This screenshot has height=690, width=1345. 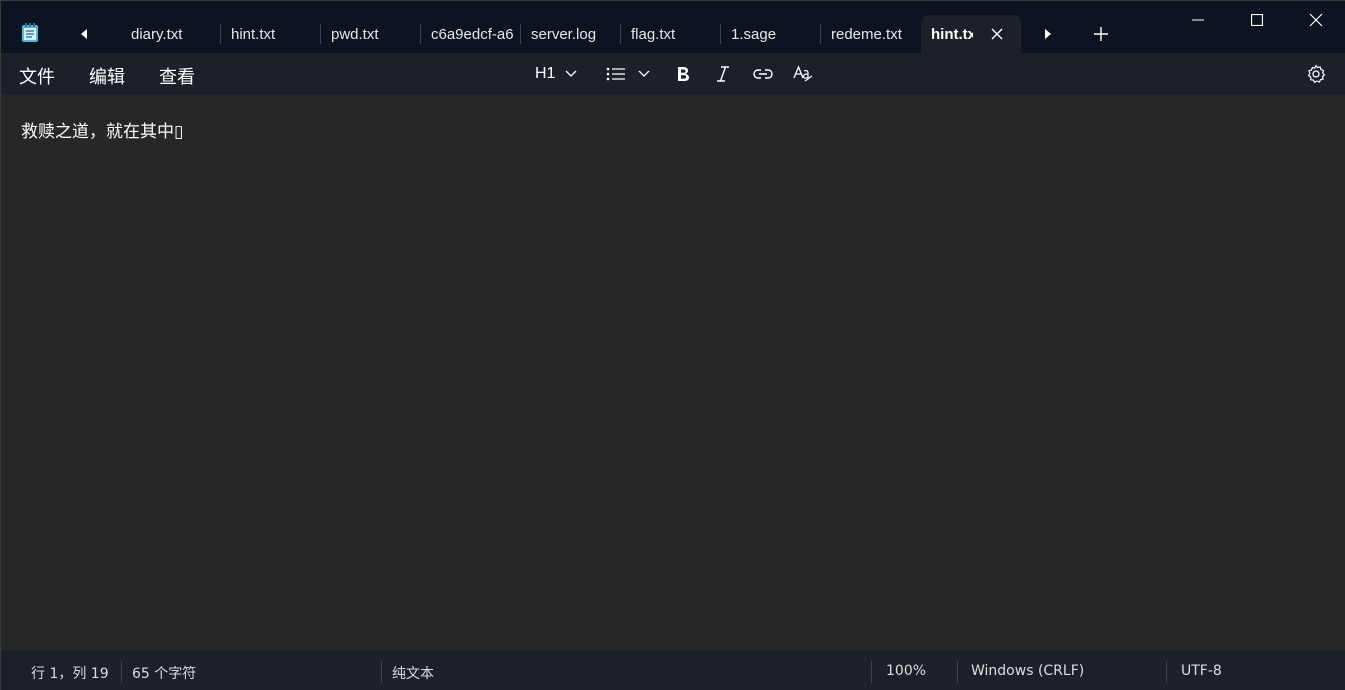 I want to click on close-tab-button, so click(x=997, y=34).